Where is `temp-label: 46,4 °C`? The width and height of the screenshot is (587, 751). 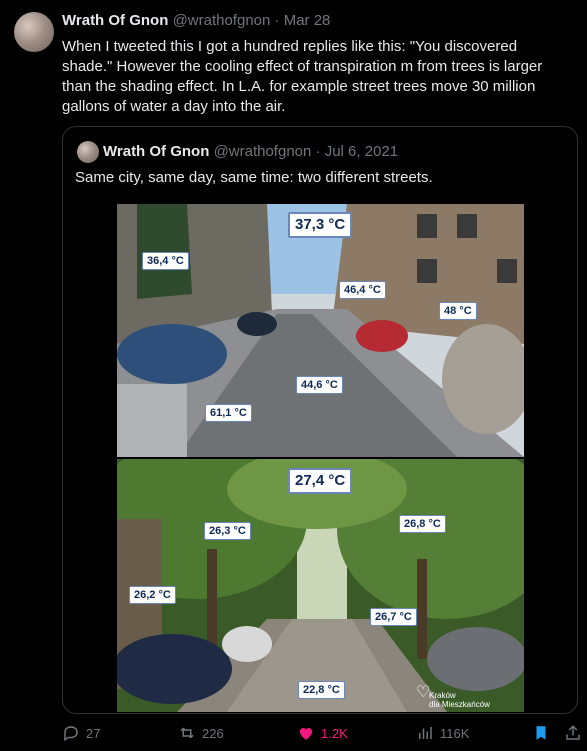 temp-label: 46,4 °C is located at coordinates (362, 290).